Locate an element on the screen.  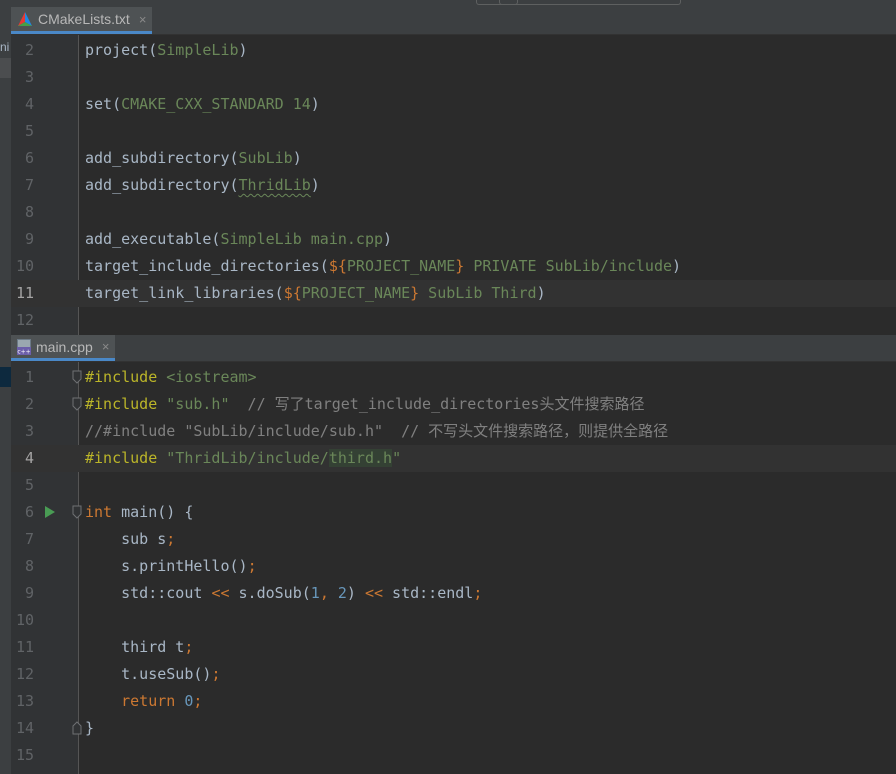
code-line: 15 is located at coordinates (453, 755).